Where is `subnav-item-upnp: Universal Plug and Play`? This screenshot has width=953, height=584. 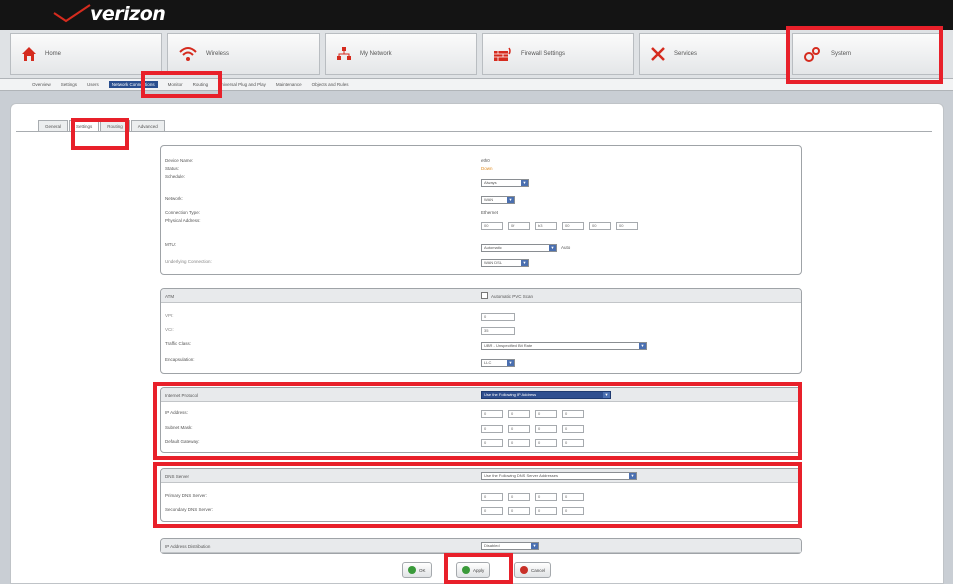
subnav-item-upnp: Universal Plug and Play is located at coordinates (242, 84).